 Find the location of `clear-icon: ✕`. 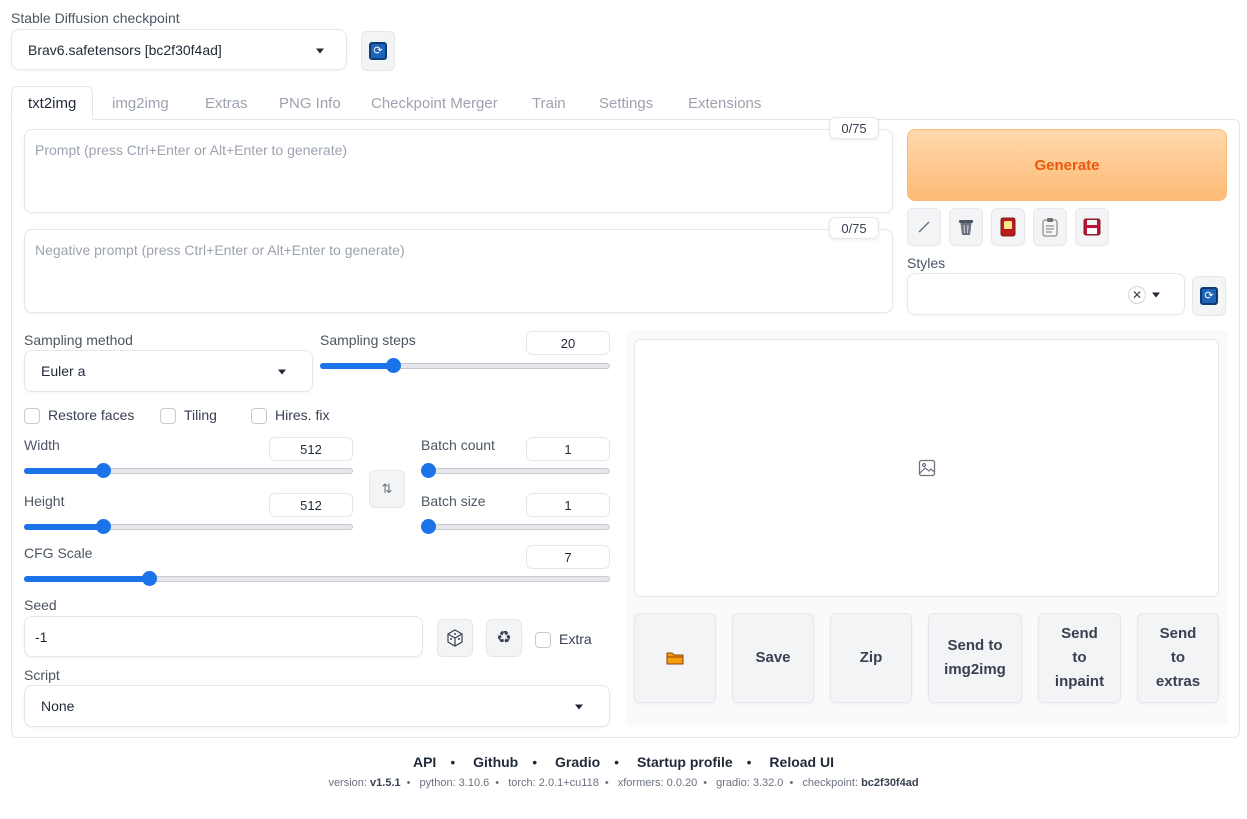

clear-icon: ✕ is located at coordinates (1137, 295).